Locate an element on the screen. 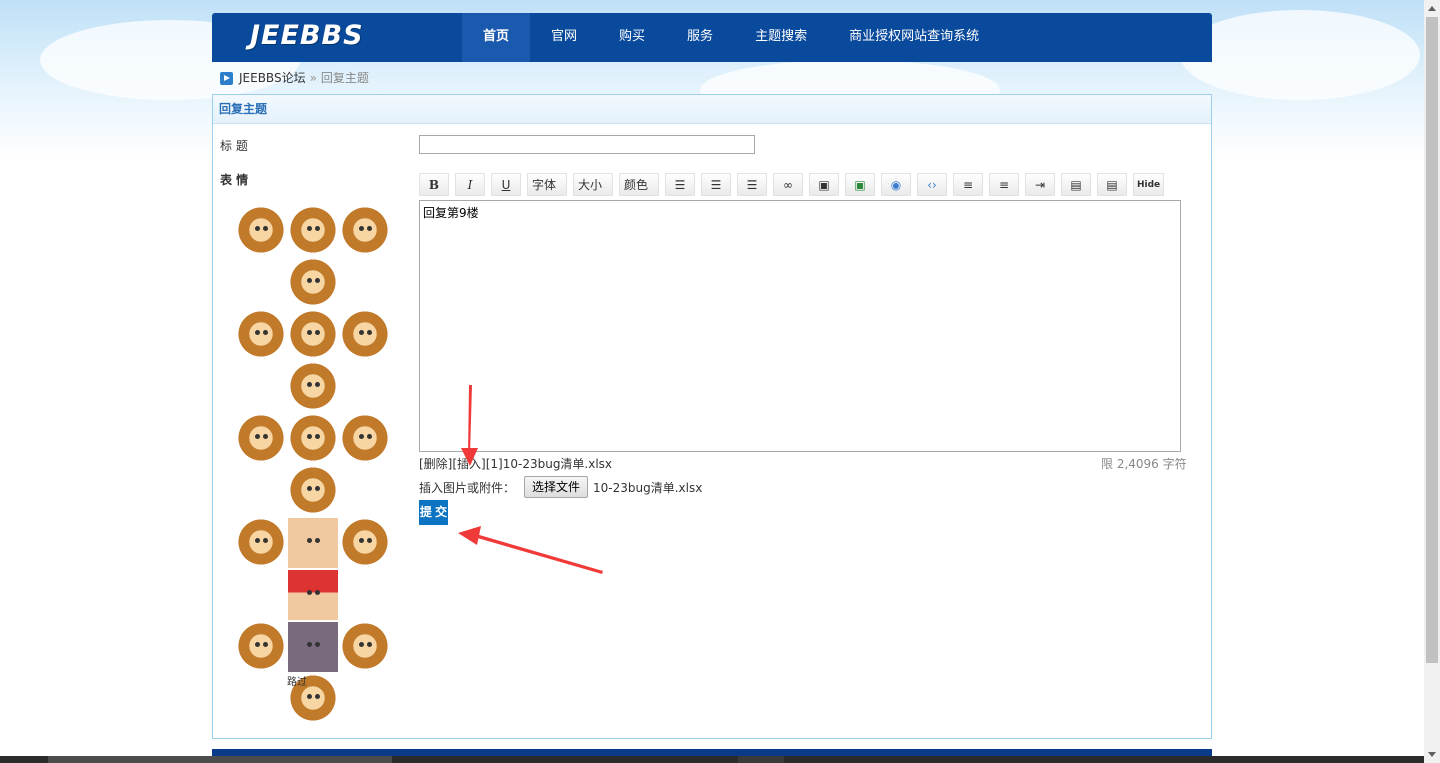  title-input is located at coordinates (587, 144).